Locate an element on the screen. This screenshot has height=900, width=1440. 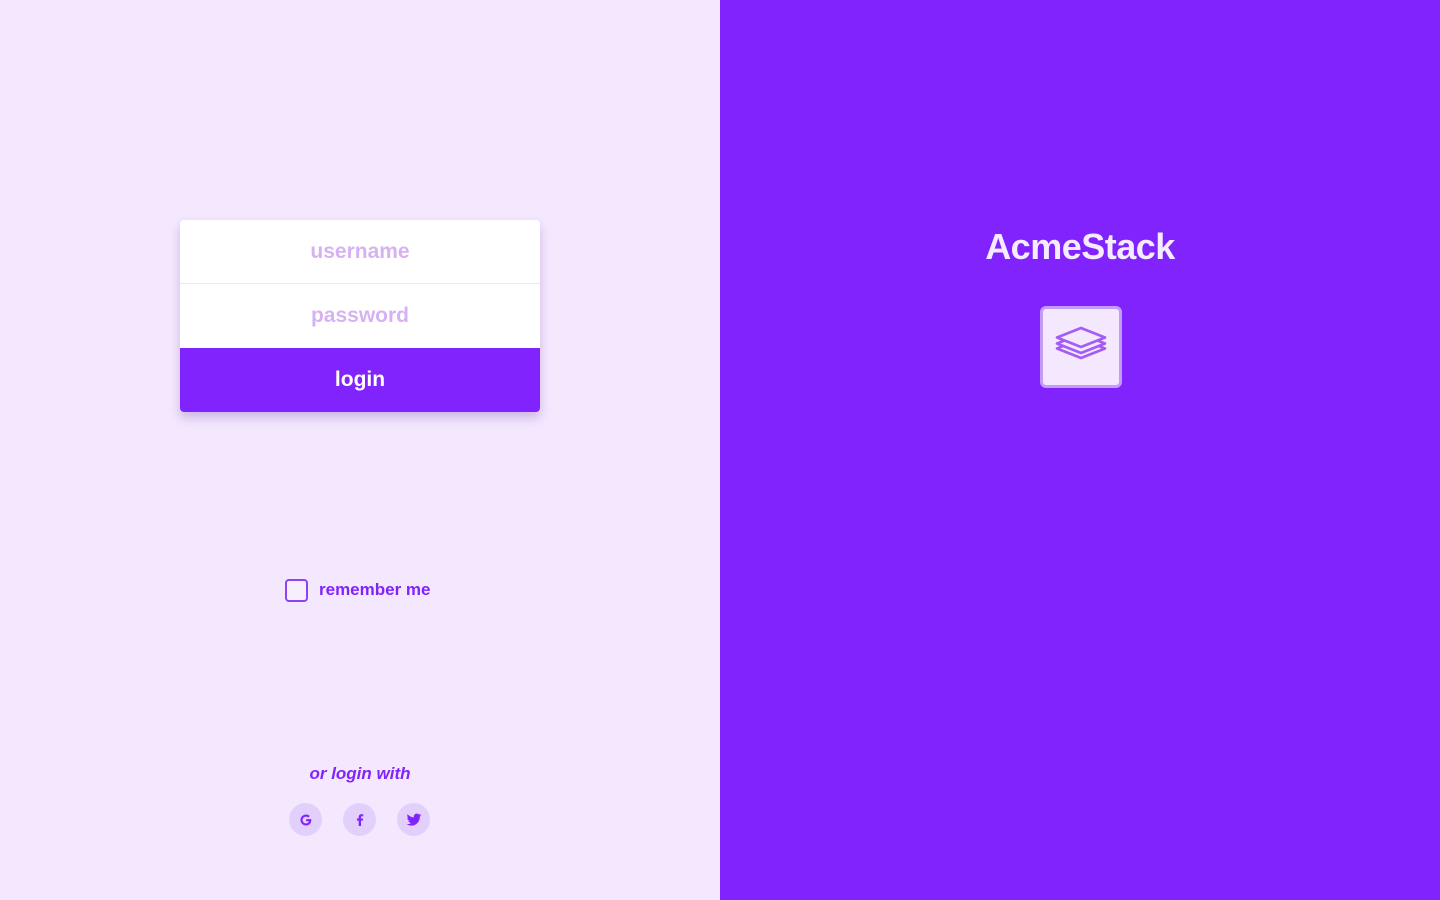
brand-logo is located at coordinates (1081, 347).